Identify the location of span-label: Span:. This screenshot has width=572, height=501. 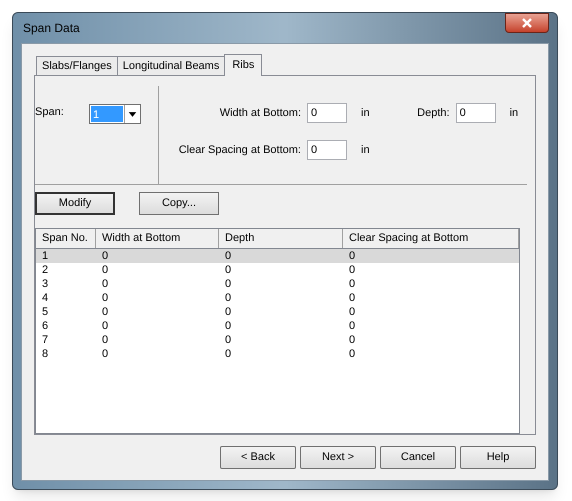
(50, 112).